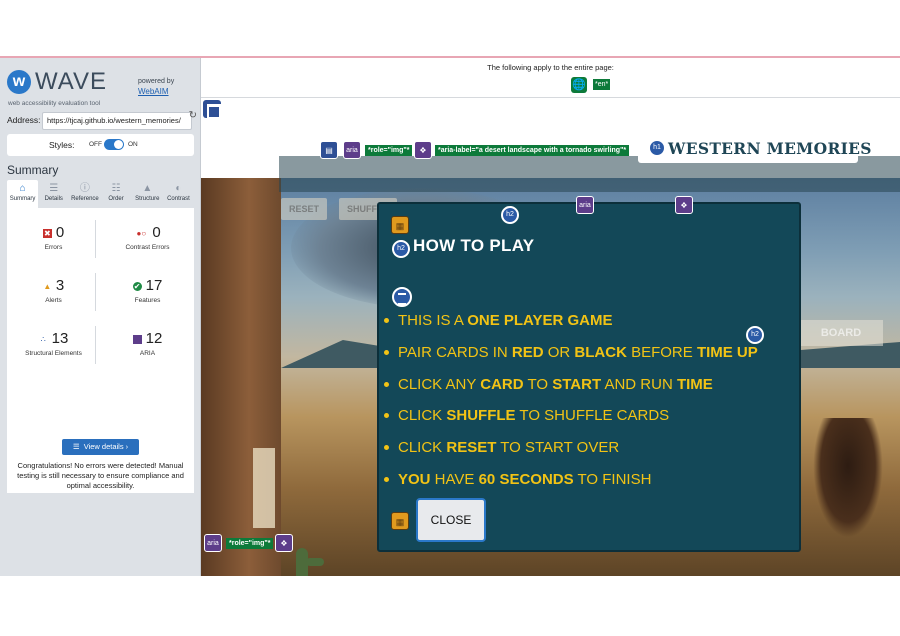 The height and width of the screenshot is (636, 900). What do you see at coordinates (451, 520) in the screenshot?
I see `close-button: CLOSE` at bounding box center [451, 520].